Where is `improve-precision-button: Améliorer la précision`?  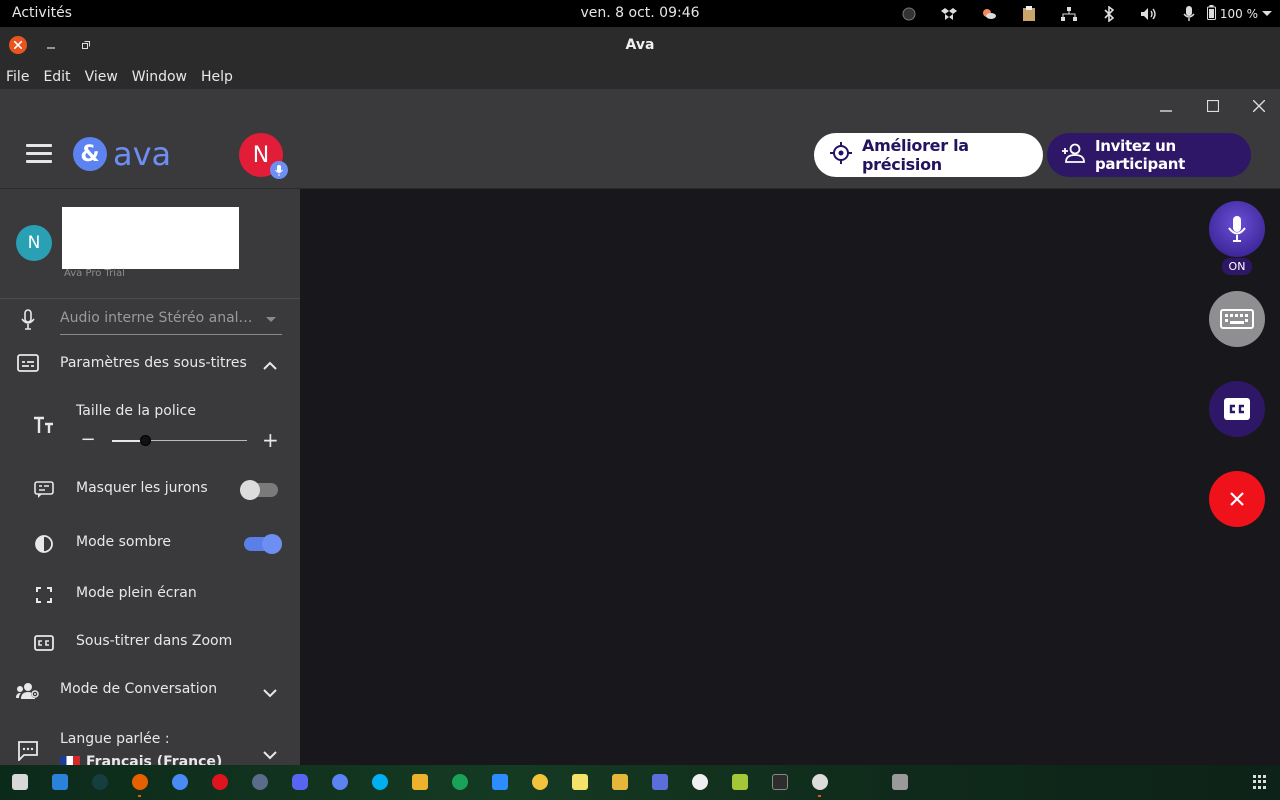
improve-precision-button: Améliorer la précision is located at coordinates (928, 155).